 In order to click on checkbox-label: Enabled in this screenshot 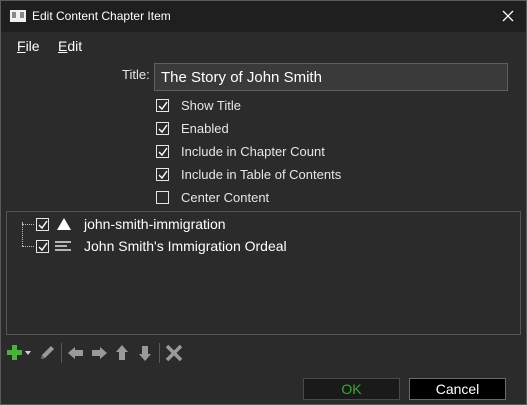, I will do `click(205, 128)`.